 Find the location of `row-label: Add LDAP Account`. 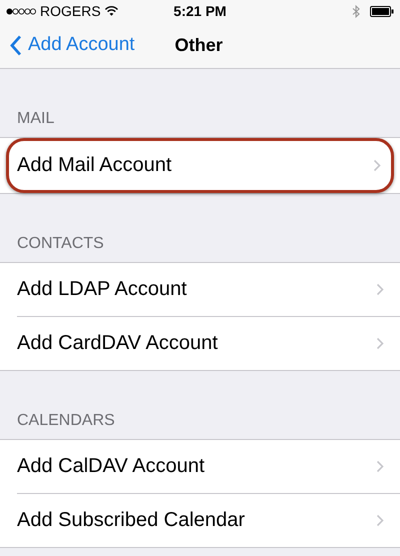

row-label: Add LDAP Account is located at coordinates (102, 289).